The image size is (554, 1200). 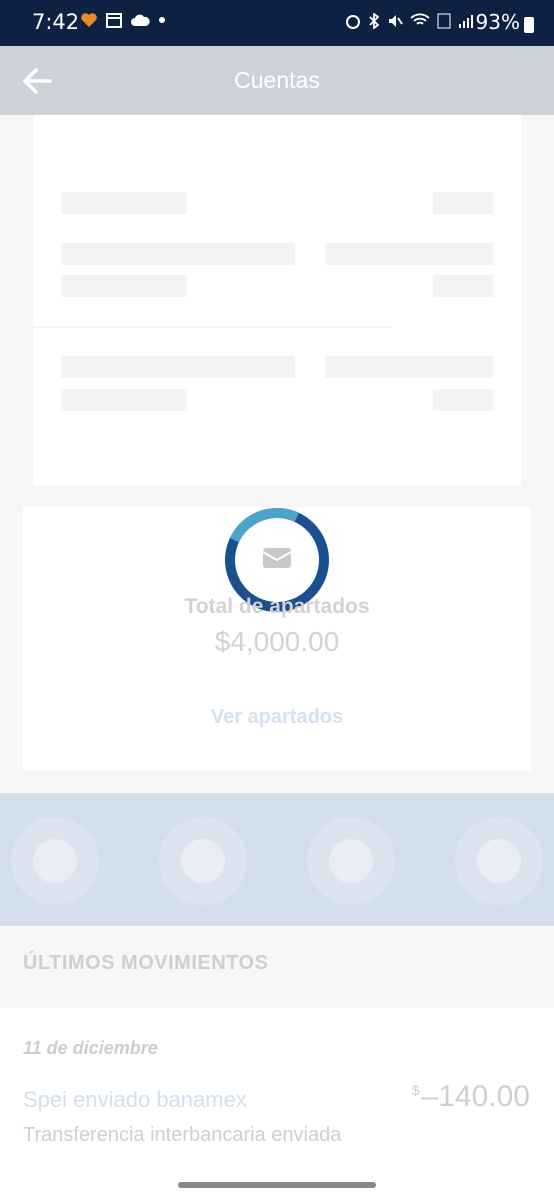 I want to click on movement-amount: $–140.00, so click(x=471, y=1097).